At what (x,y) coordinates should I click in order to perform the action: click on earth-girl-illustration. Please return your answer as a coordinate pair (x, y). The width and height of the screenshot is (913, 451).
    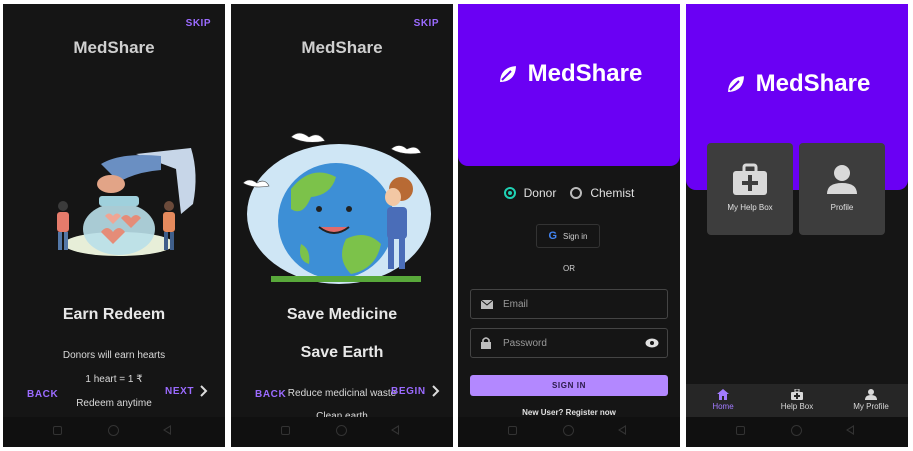
    Looking at the image, I should click on (336, 208).